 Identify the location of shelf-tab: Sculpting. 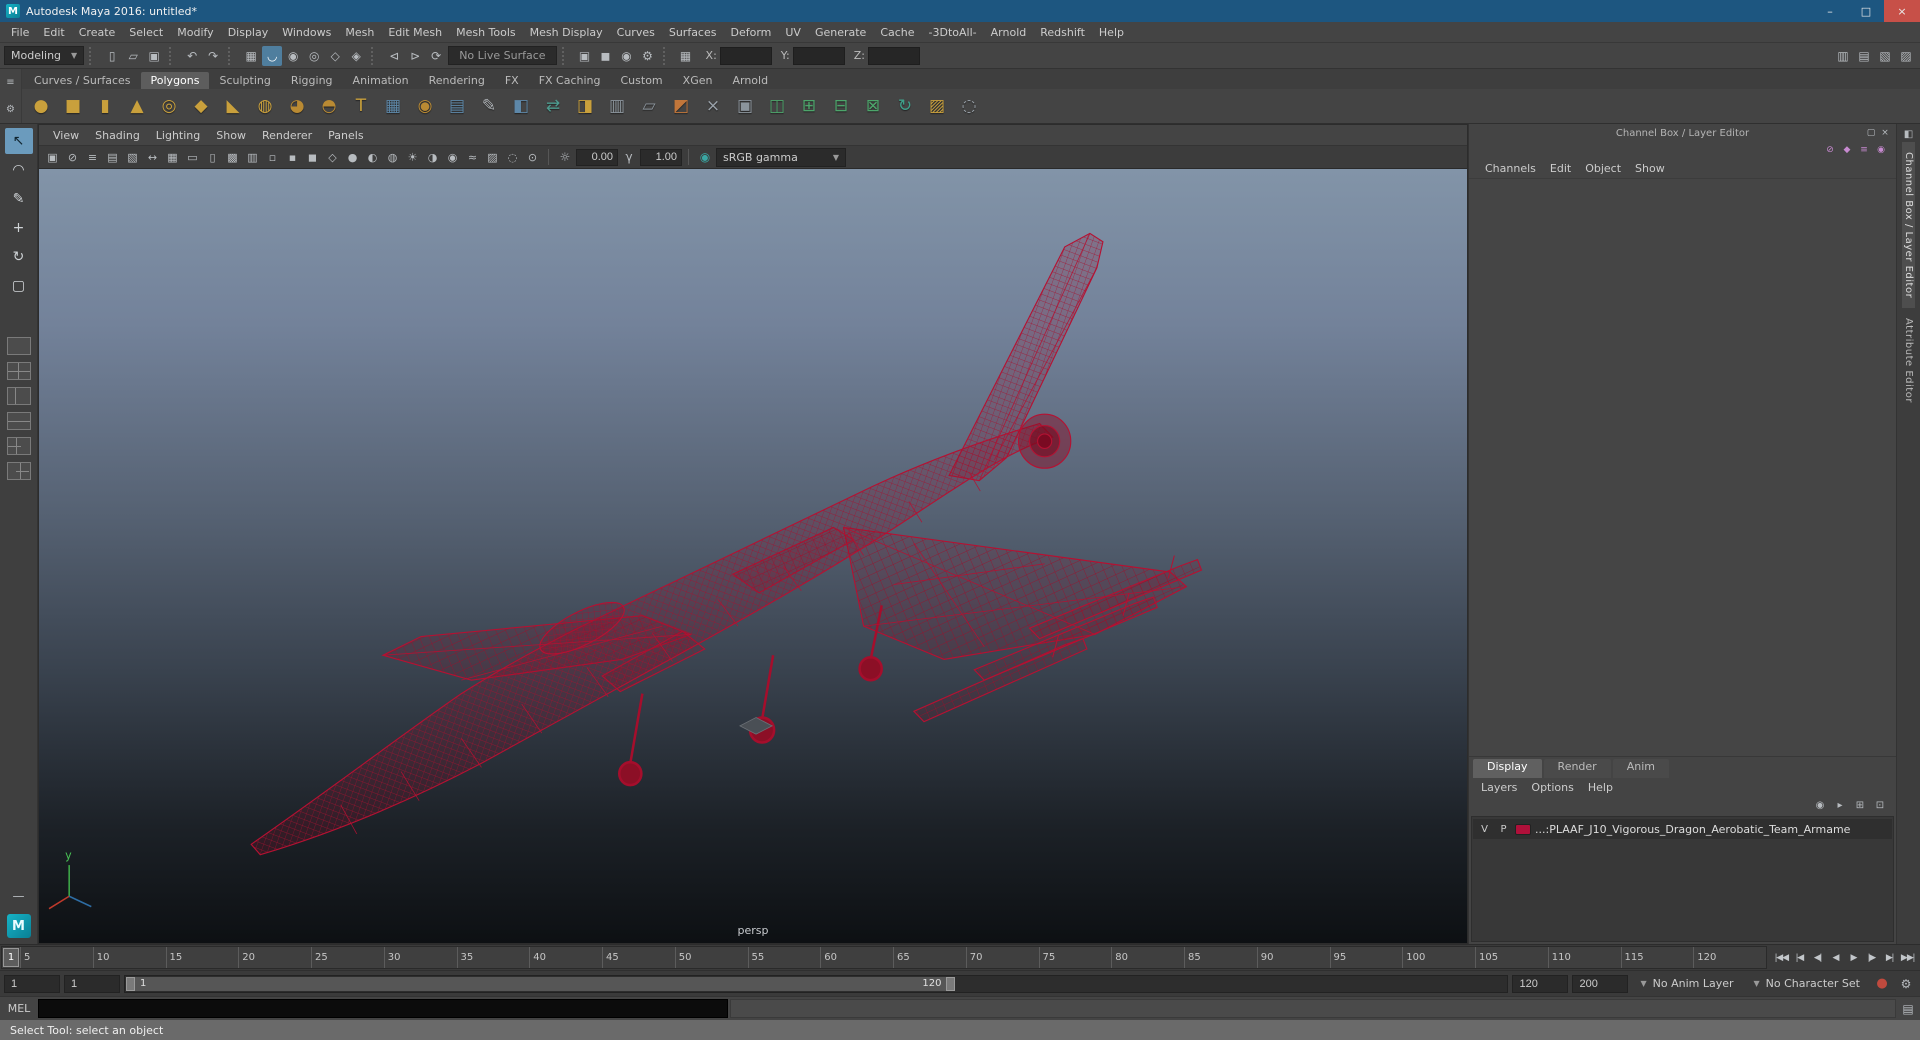
(244, 80).